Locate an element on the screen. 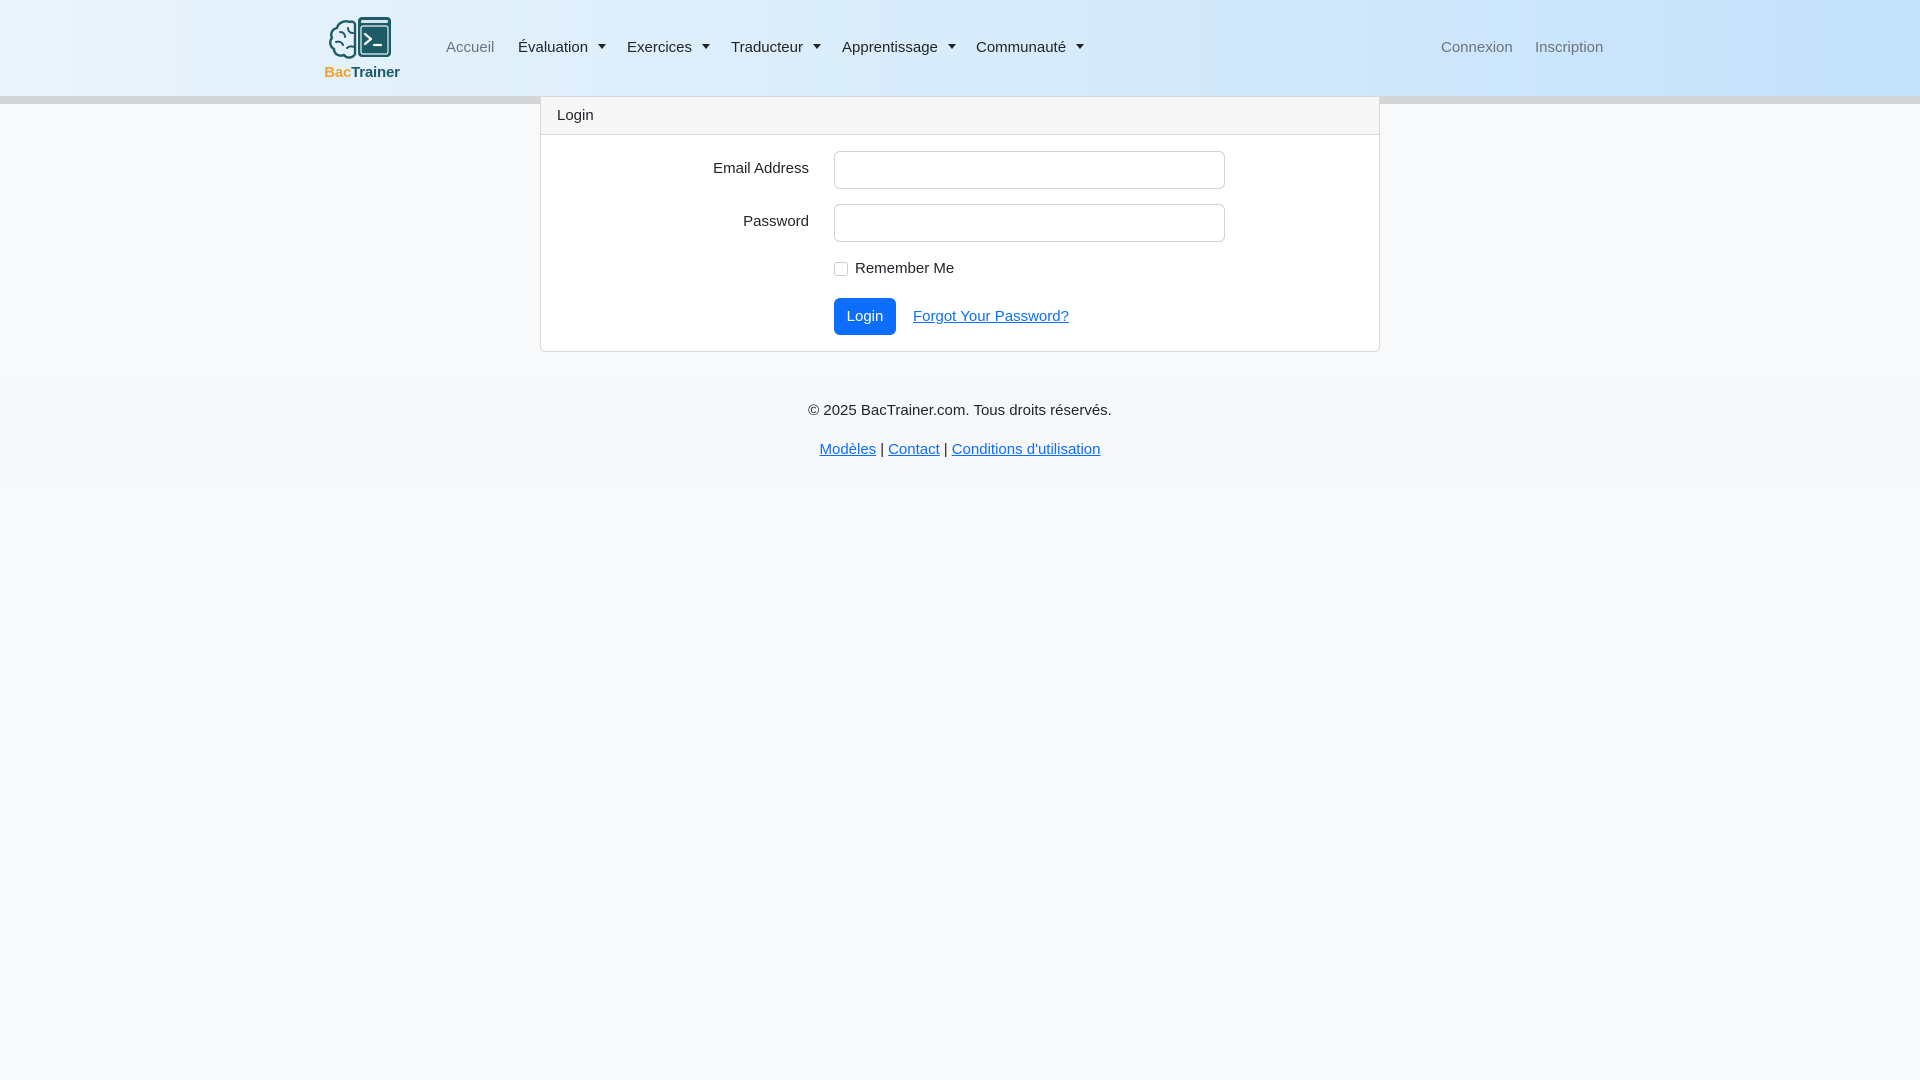 The height and width of the screenshot is (1080, 1920). nav-exercices-label: Exercices is located at coordinates (660, 47).